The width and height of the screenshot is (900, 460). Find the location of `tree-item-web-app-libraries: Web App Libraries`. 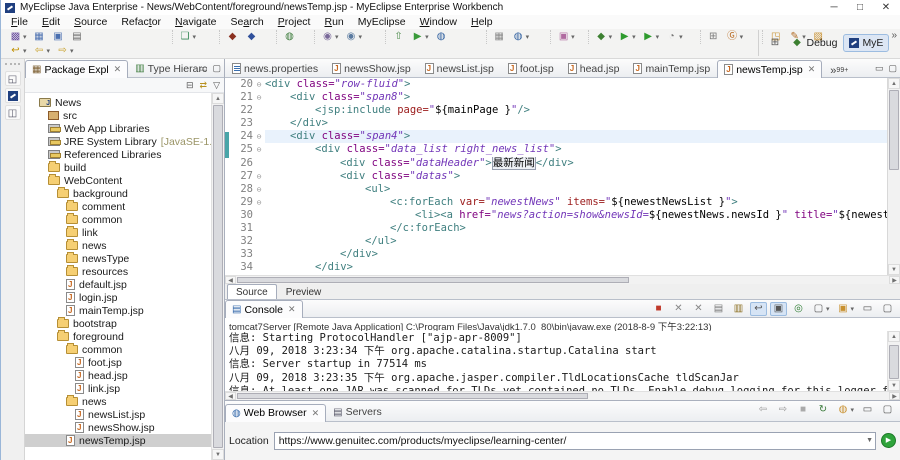

tree-item-web-app-libraries: Web App Libraries is located at coordinates (118, 128).